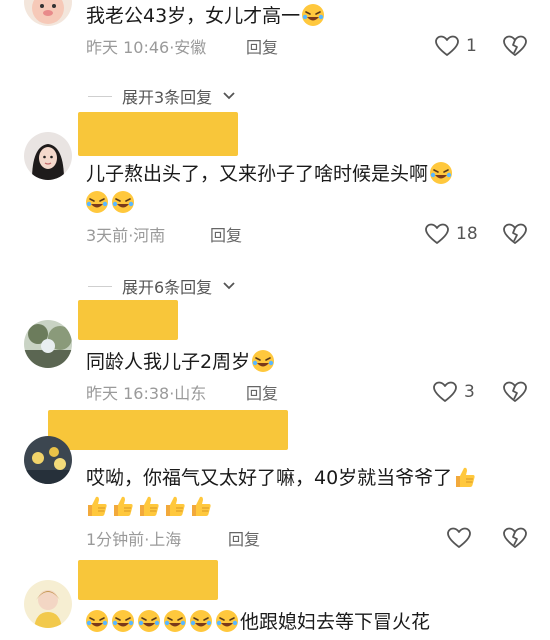 This screenshot has width=550, height=640. Describe the element at coordinates (206, 16) in the screenshot. I see `comment-text-1: 我老公43岁，女儿才高一` at that location.